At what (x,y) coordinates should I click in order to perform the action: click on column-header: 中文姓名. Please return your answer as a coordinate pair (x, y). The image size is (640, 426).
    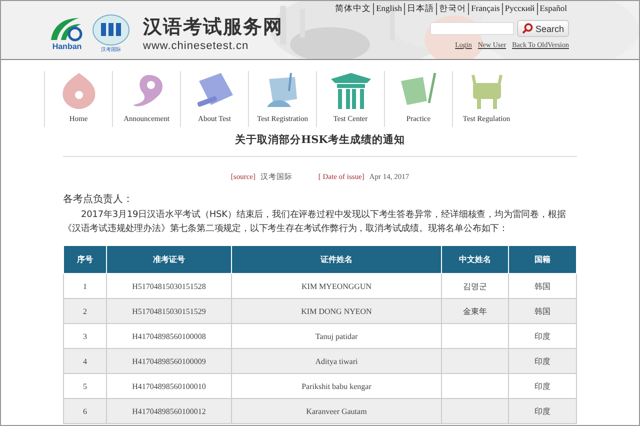
    Looking at the image, I should click on (475, 260).